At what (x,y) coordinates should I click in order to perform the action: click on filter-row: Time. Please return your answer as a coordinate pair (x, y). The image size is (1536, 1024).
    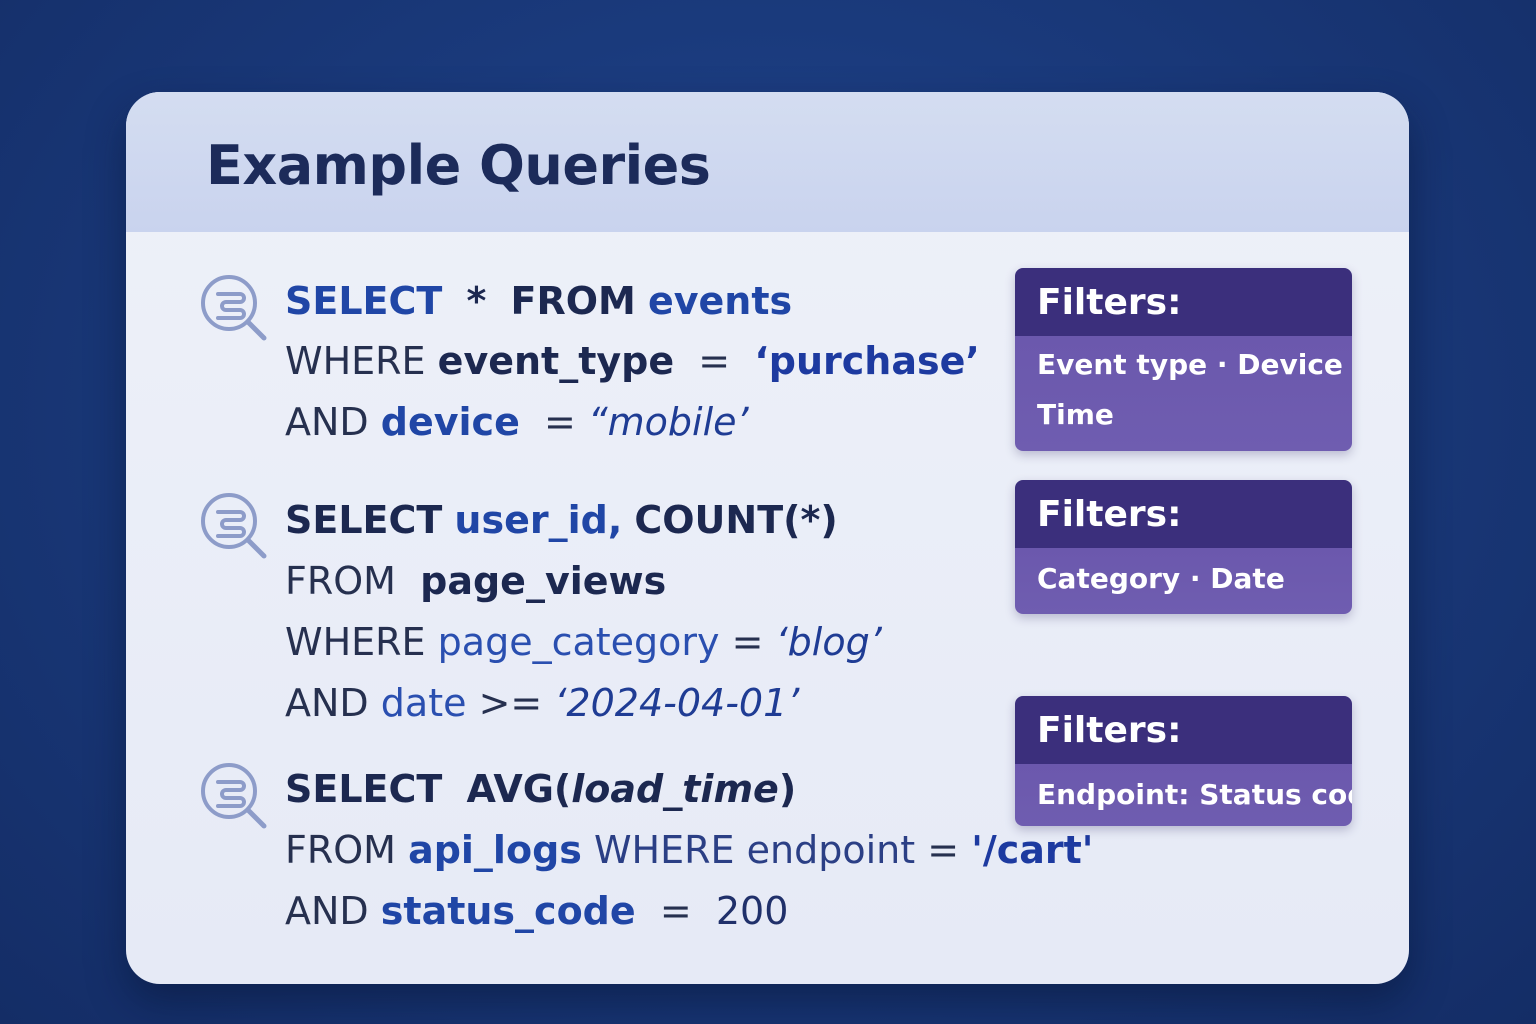
    Looking at the image, I should click on (1075, 414).